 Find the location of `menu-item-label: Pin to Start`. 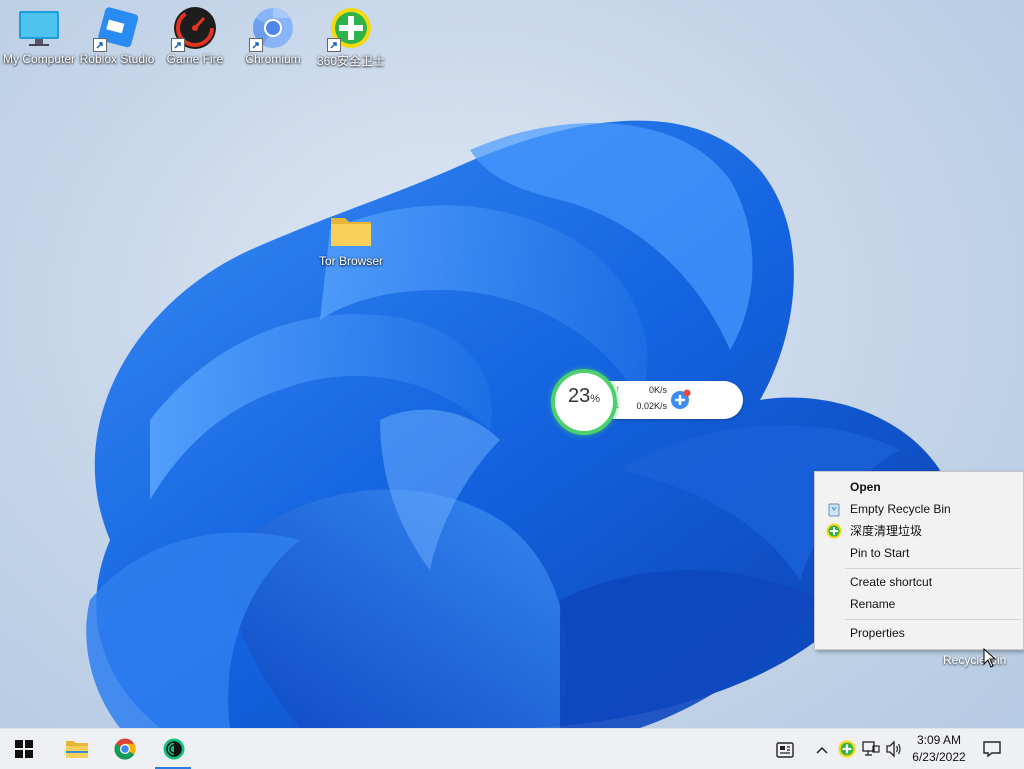

menu-item-label: Pin to Start is located at coordinates (880, 553).